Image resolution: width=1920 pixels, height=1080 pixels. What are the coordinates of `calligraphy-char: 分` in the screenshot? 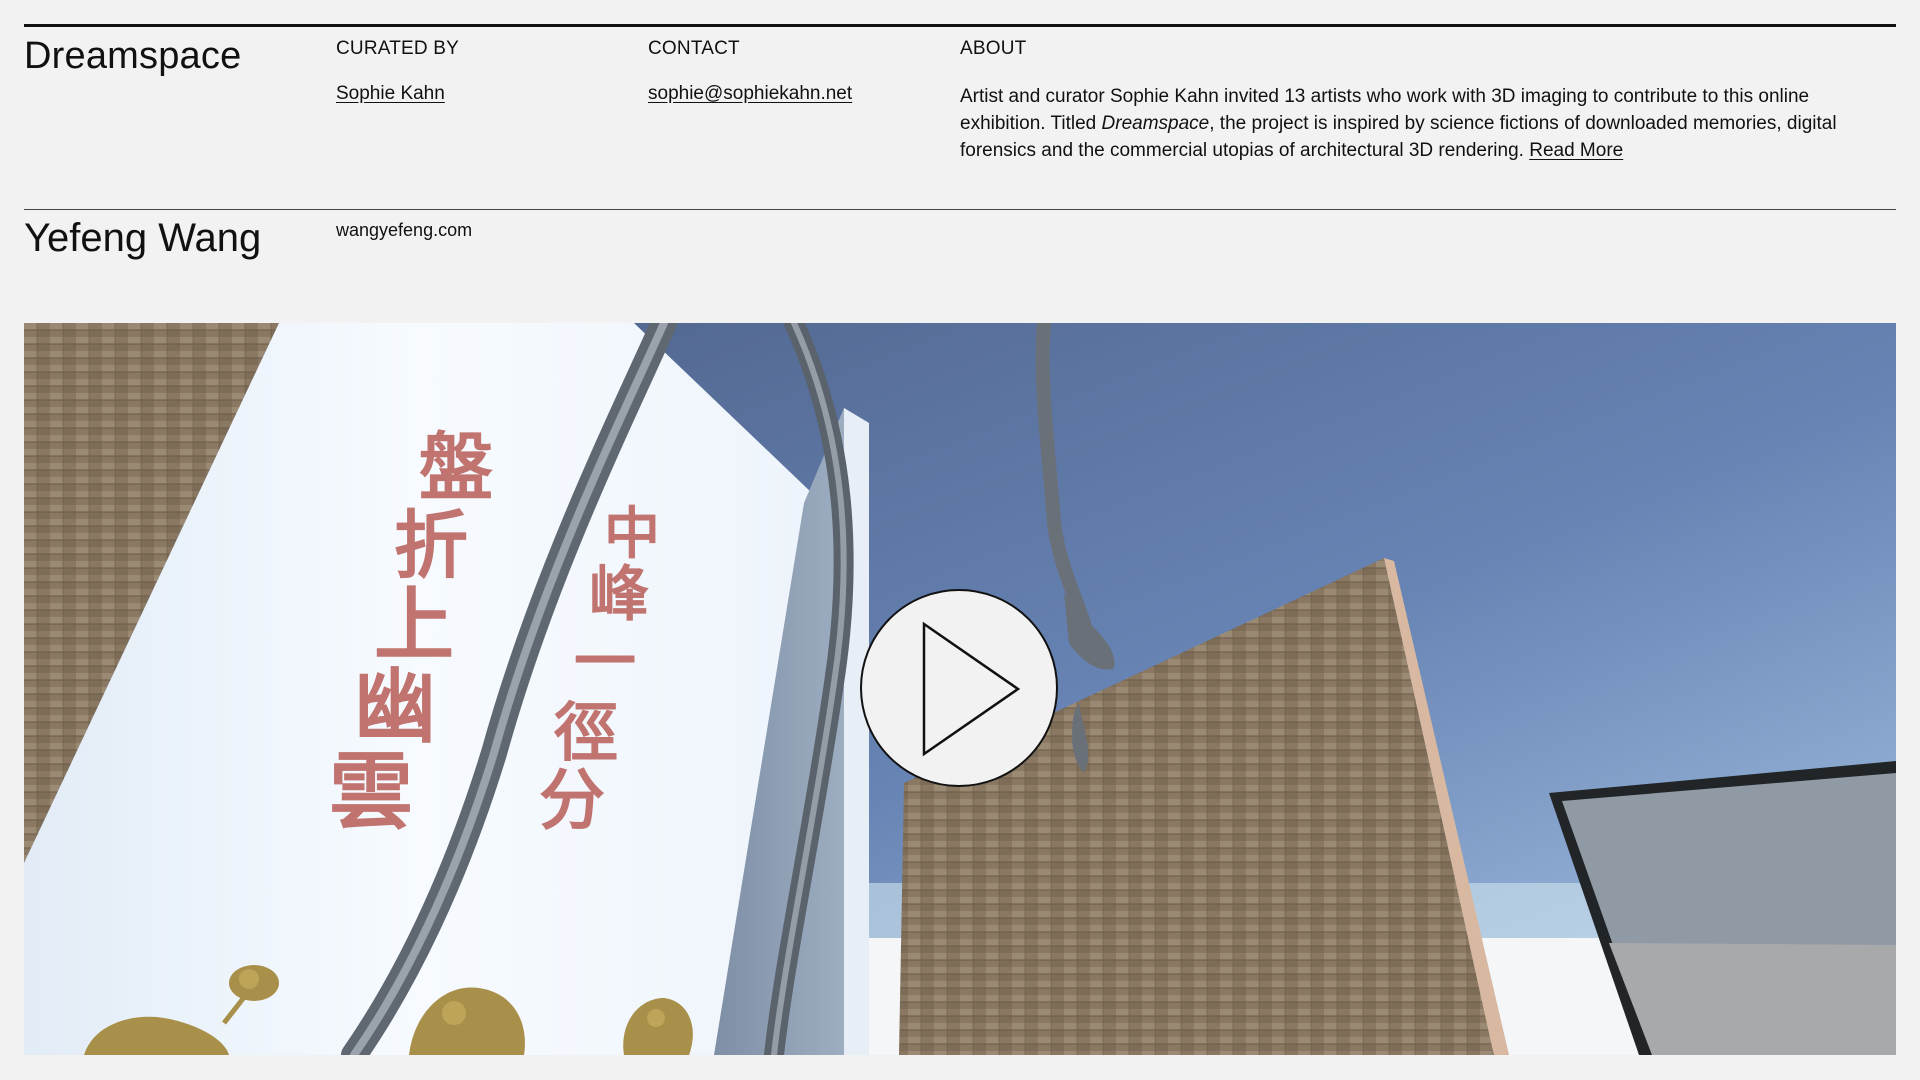 It's located at (572, 800).